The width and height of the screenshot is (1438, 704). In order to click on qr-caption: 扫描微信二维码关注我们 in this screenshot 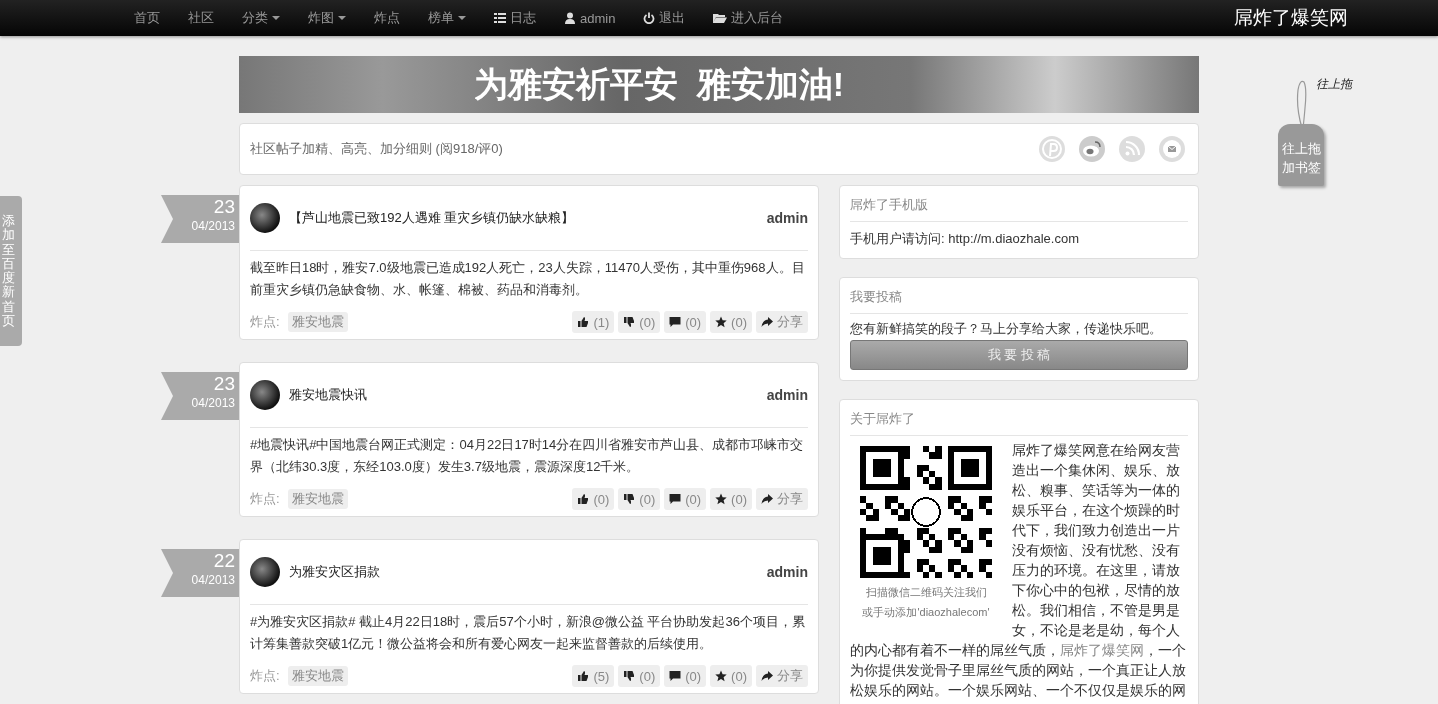, I will do `click(926, 592)`.